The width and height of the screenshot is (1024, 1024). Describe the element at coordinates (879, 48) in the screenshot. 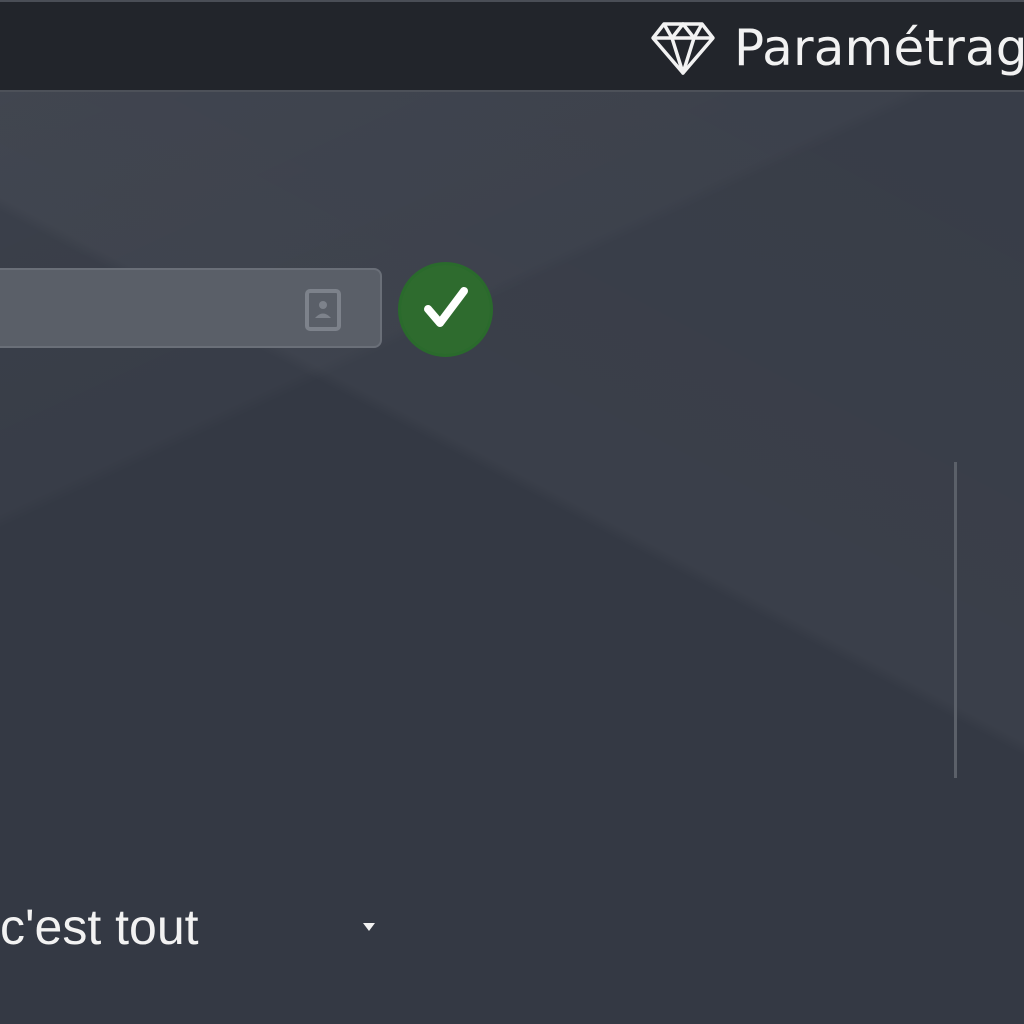

I see `settings-title: Paramétrag` at that location.